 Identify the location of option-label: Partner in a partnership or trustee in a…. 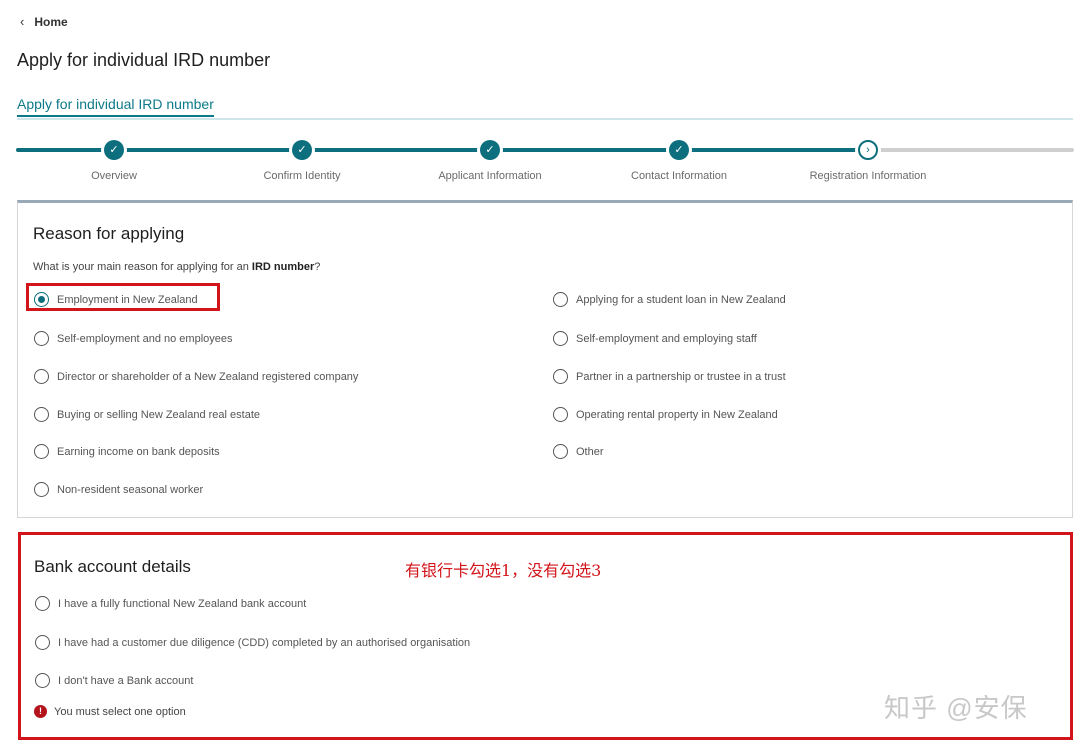
(681, 376).